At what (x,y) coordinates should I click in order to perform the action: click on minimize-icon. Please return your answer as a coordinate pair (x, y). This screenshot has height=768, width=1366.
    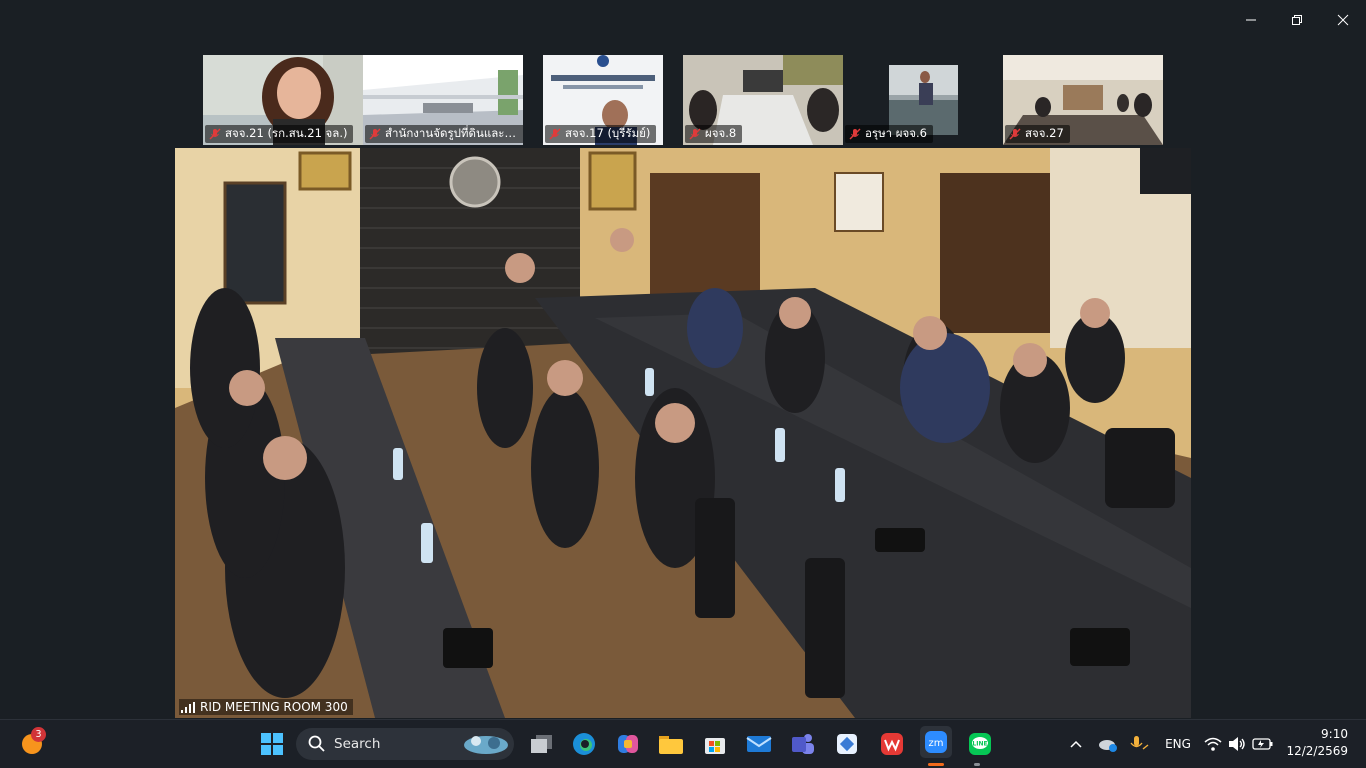
    Looking at the image, I should click on (1251, 20).